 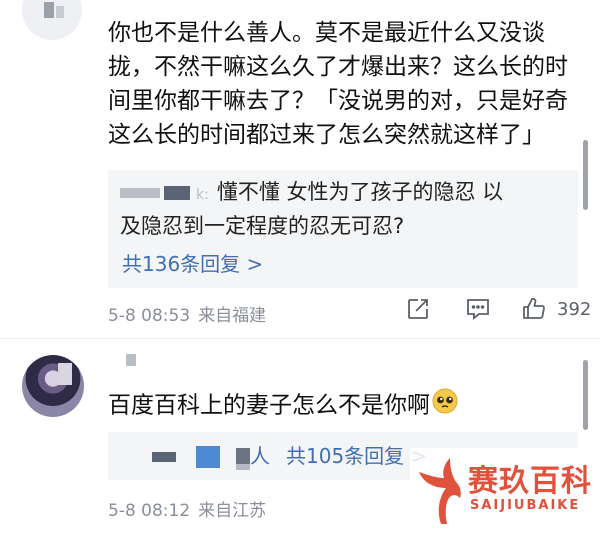 I want to click on comment-icon, so click(x=478, y=309).